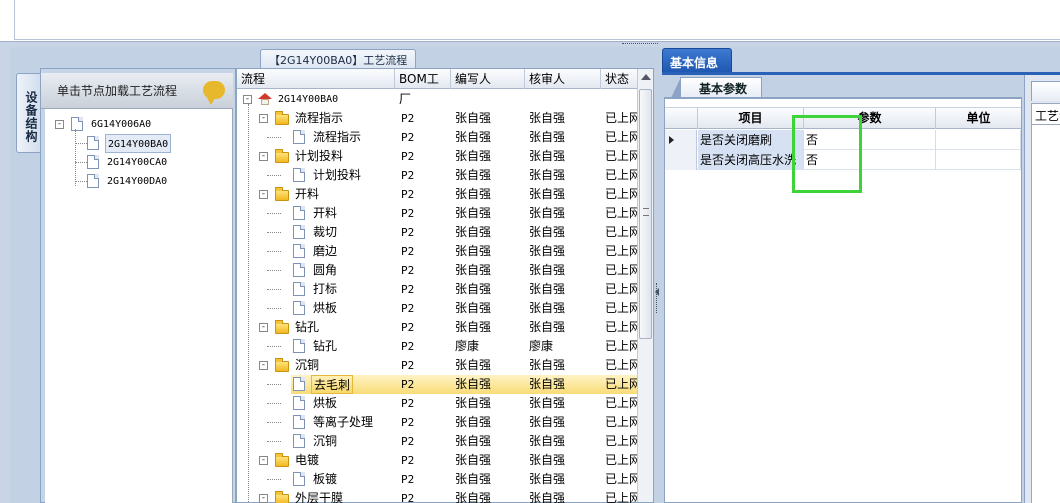  What do you see at coordinates (437, 118) in the screenshot?
I see `table-row: - 流程指示 P2 张自强 张自强 已上网` at bounding box center [437, 118].